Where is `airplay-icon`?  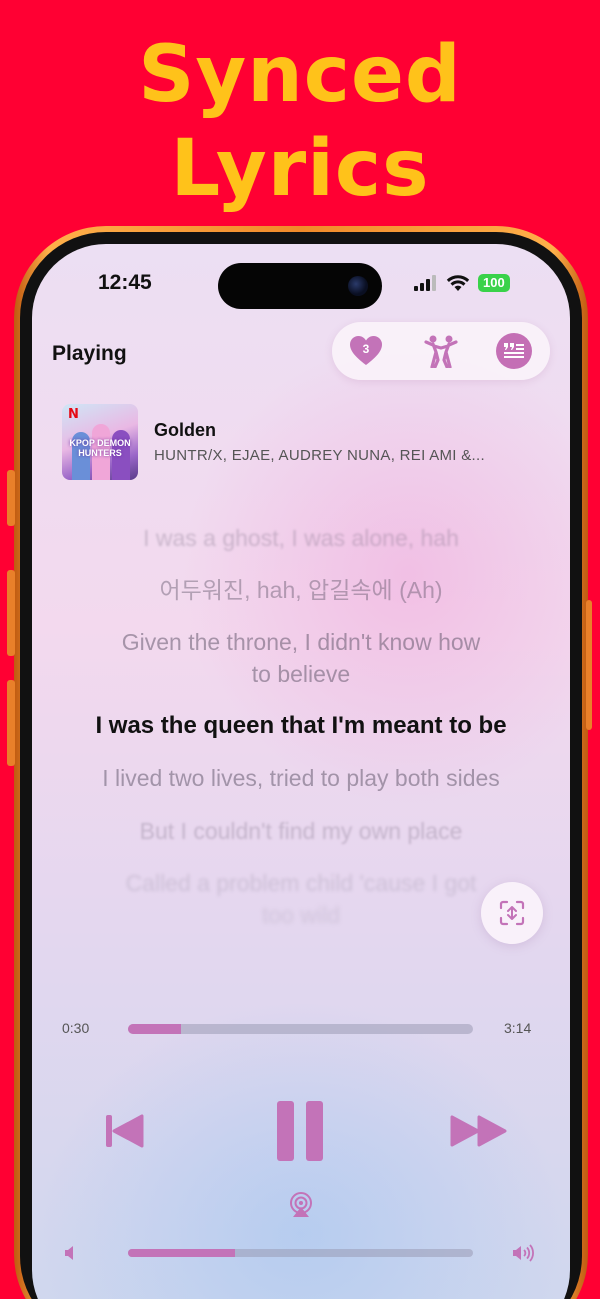 airplay-icon is located at coordinates (301, 1204).